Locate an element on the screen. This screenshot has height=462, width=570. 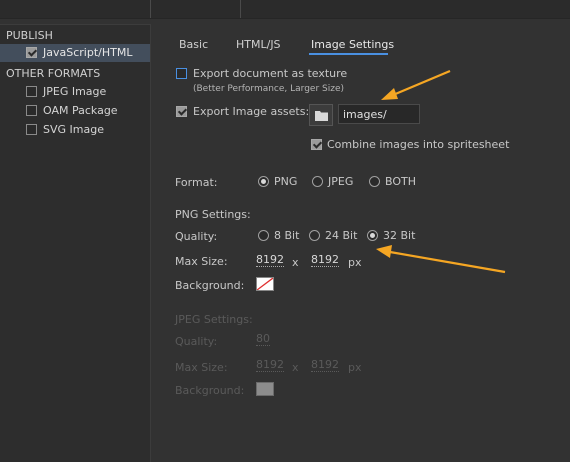
arrow-to-32bit is located at coordinates (441, 259).